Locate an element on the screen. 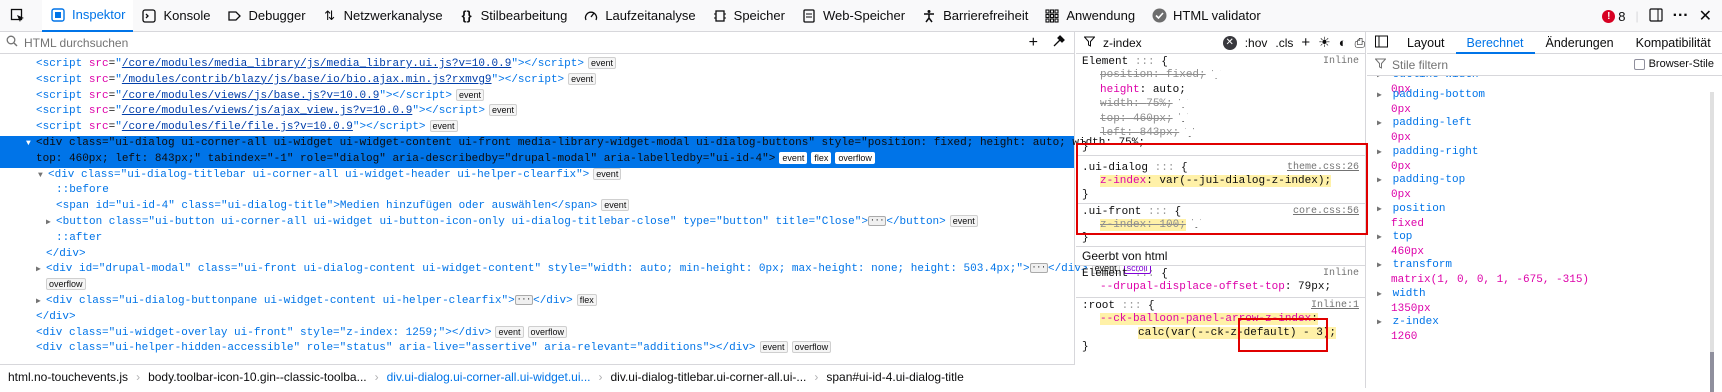 The height and width of the screenshot is (392, 1722). computed-property: ▶ padding-top0px is located at coordinates (1544, 187).